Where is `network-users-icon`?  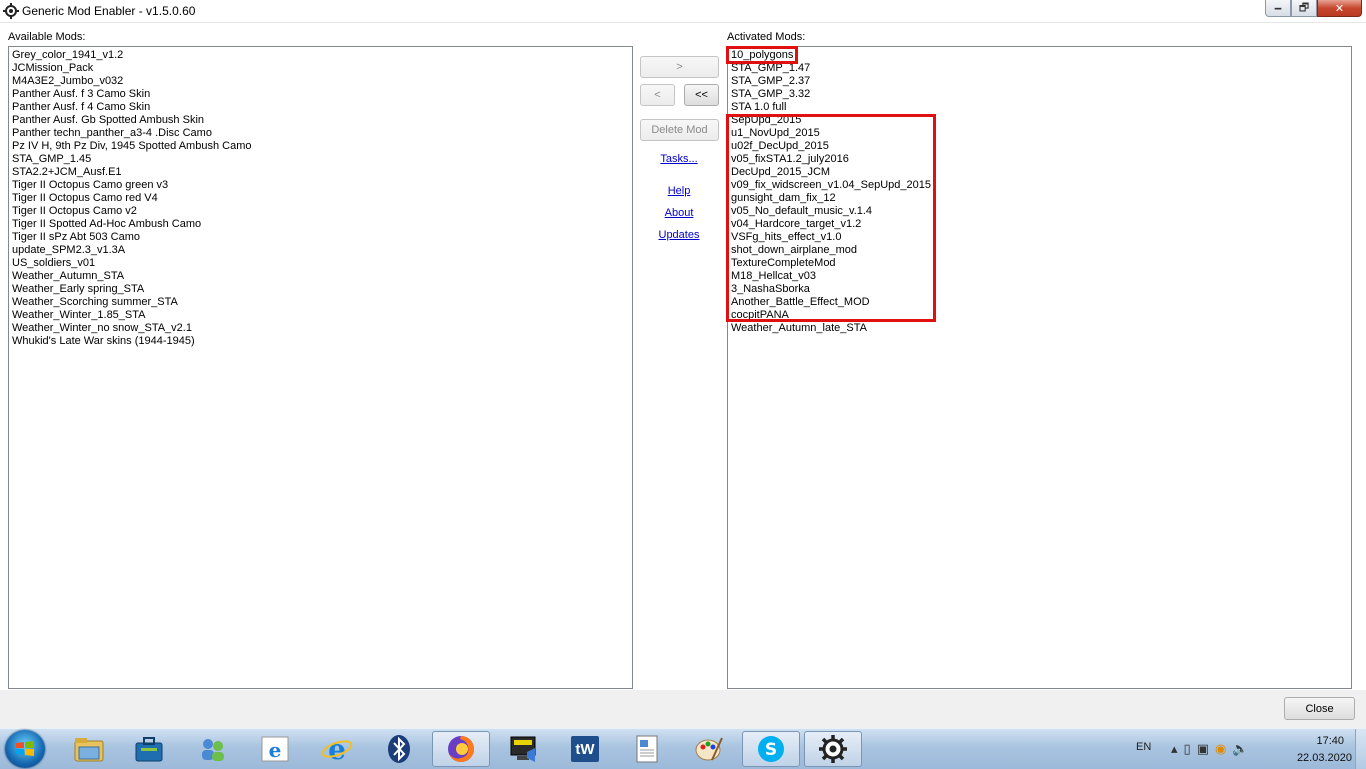 network-users-icon is located at coordinates (213, 749).